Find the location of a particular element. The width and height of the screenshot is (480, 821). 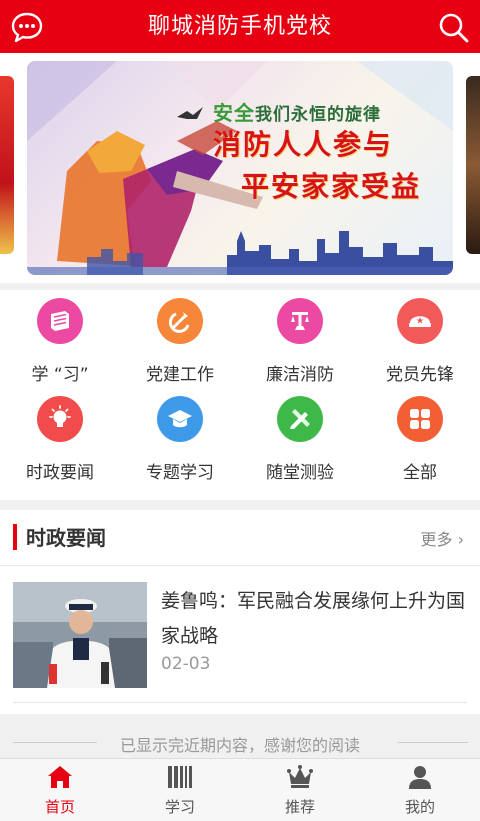

nav-tab-label: 学习 is located at coordinates (179, 807).